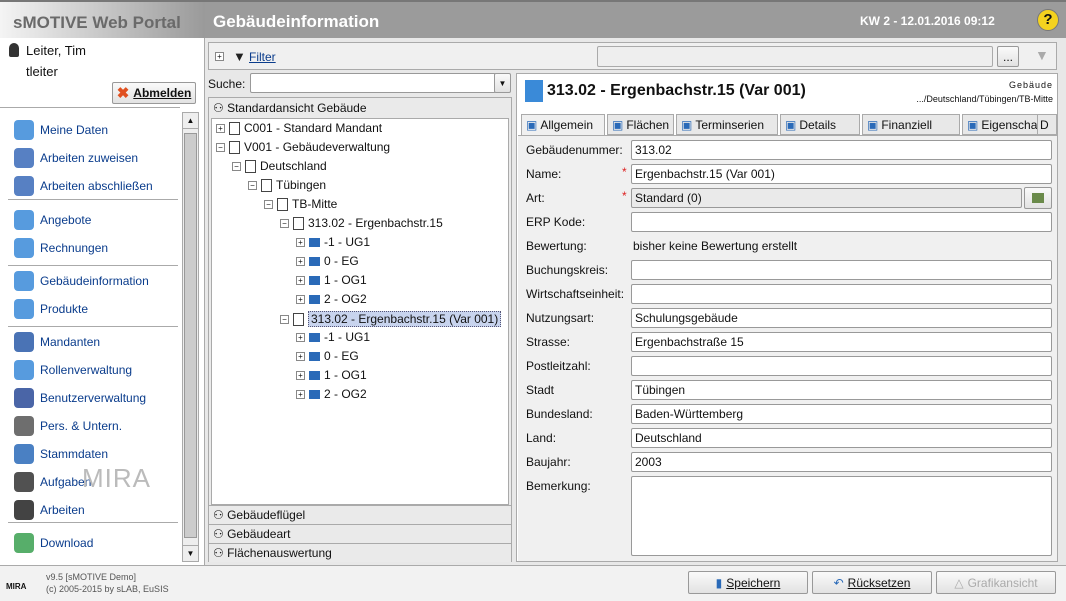  I want to click on section-flaechenauswertung: ⚇ Flächenauswertung, so click(360, 552).